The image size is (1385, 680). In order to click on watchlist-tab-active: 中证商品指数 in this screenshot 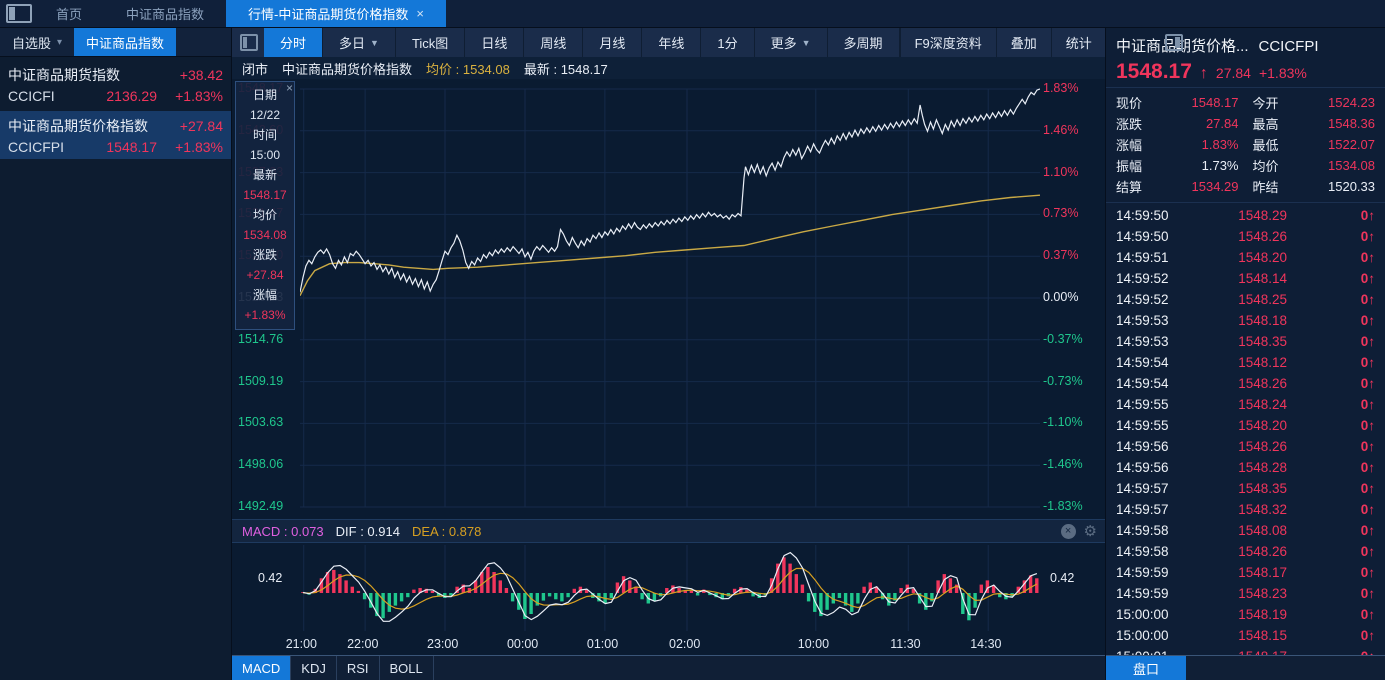, I will do `click(125, 42)`.